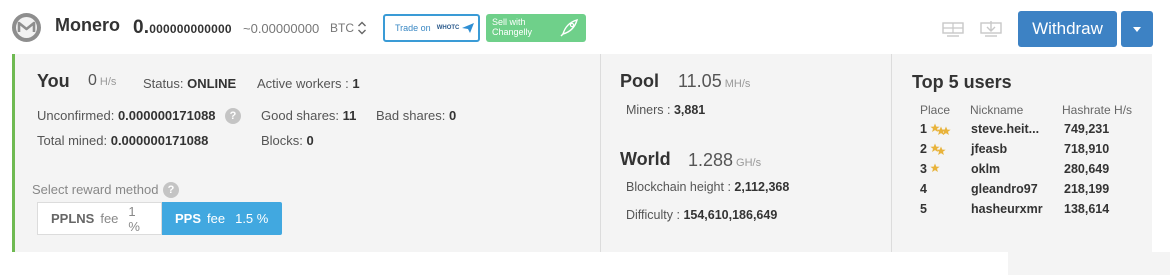 This screenshot has height=275, width=1170. Describe the element at coordinates (737, 84) in the screenshot. I see `pool-hashrate-unit: MH/s` at that location.